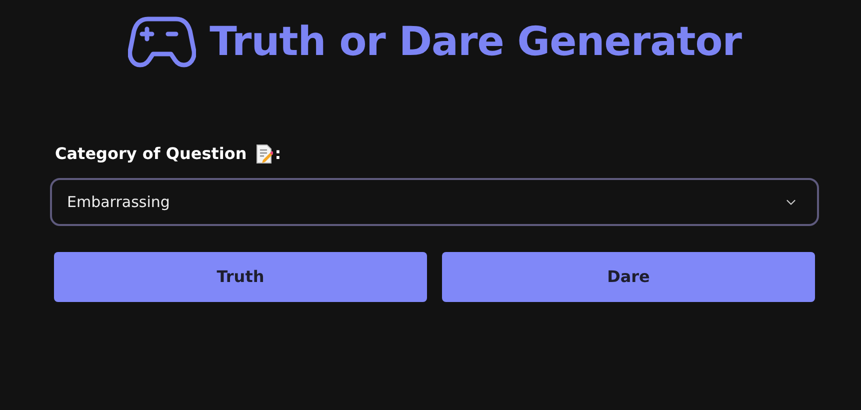  What do you see at coordinates (151, 154) in the screenshot?
I see `field-label: Category of Question` at bounding box center [151, 154].